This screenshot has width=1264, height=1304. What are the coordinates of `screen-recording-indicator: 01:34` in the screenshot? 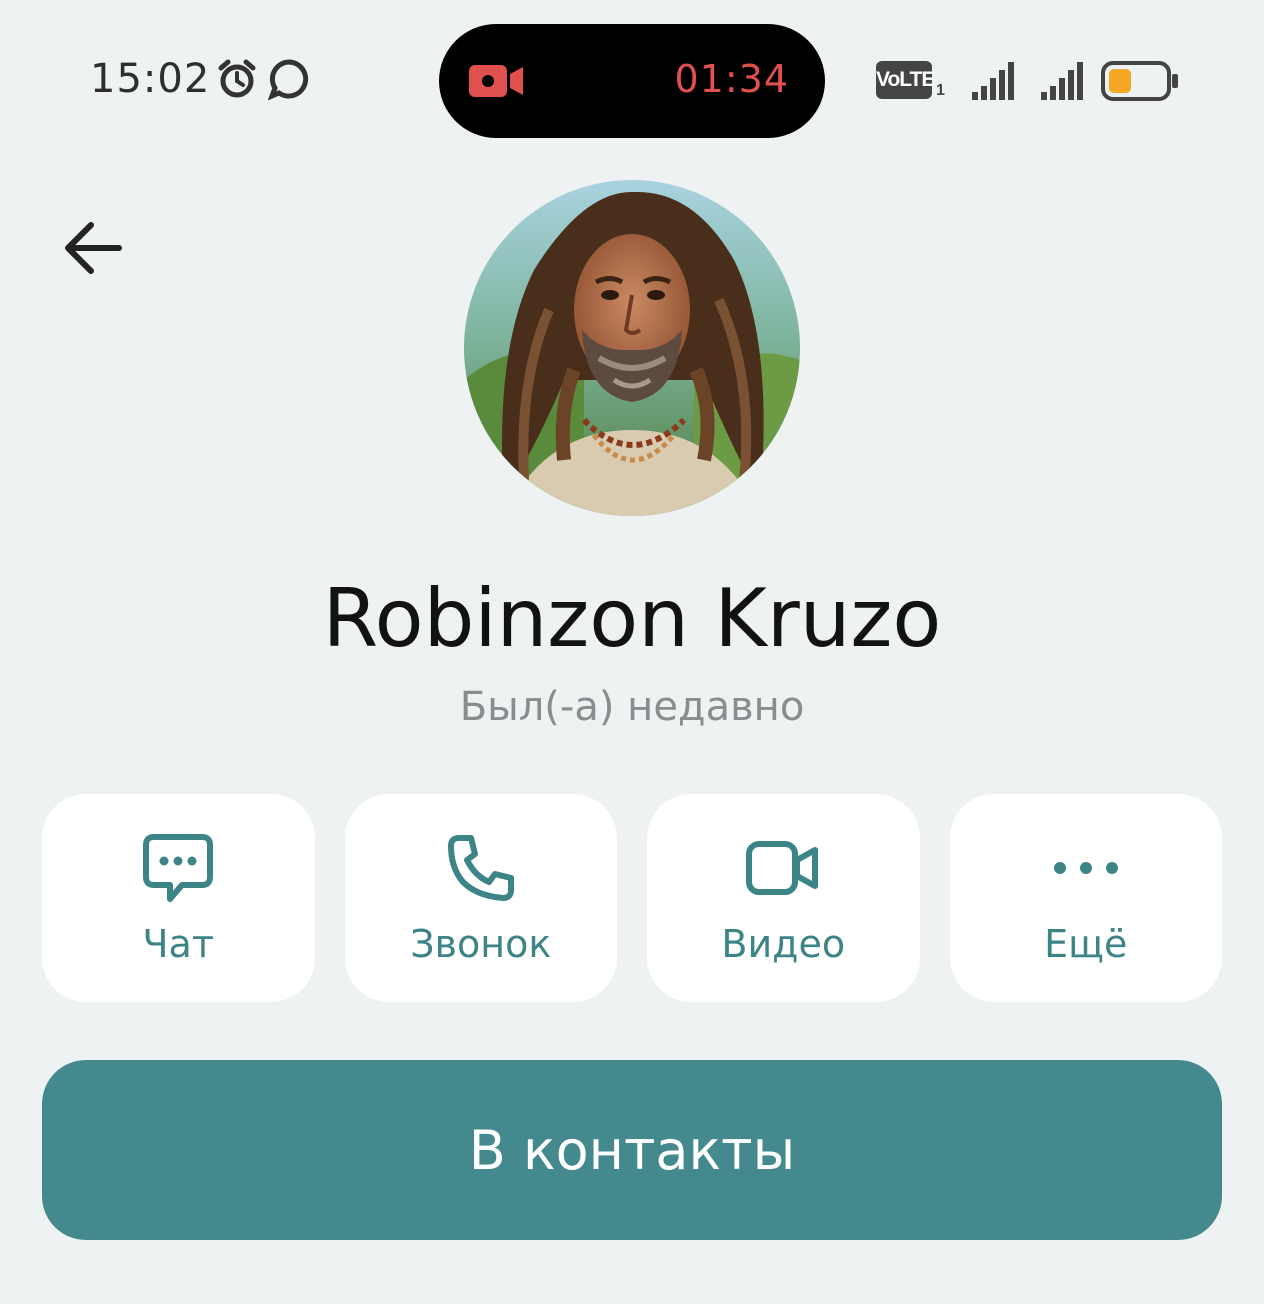 It's located at (632, 81).